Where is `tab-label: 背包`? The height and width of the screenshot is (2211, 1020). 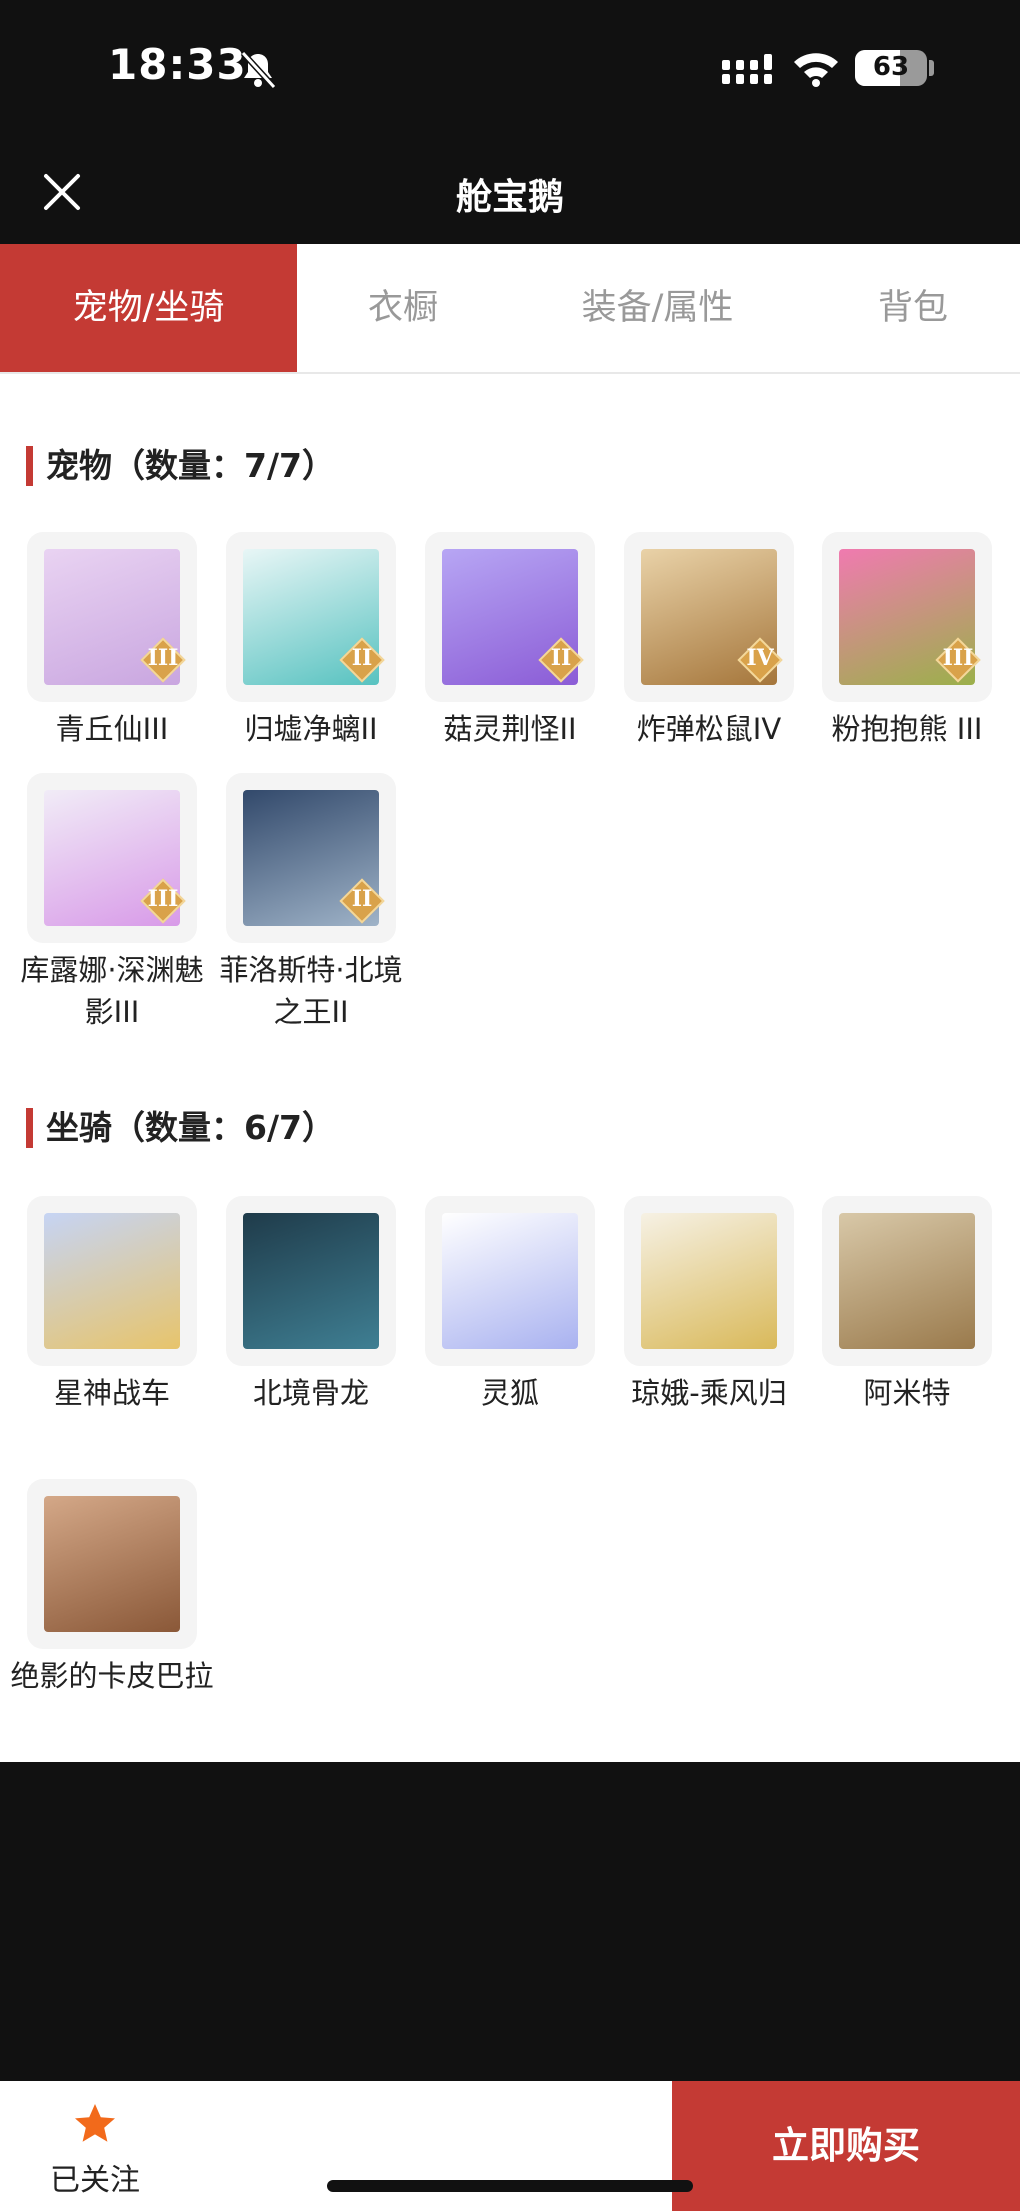 tab-label: 背包 is located at coordinates (912, 308).